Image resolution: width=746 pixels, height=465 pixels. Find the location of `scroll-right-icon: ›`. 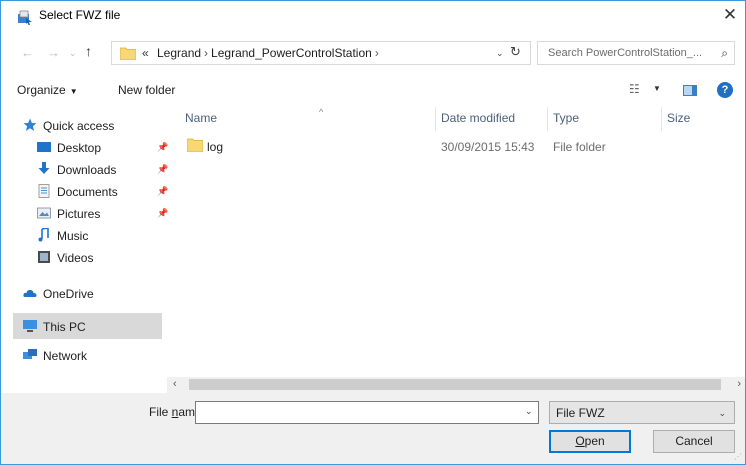

scroll-right-icon: › is located at coordinates (739, 384).